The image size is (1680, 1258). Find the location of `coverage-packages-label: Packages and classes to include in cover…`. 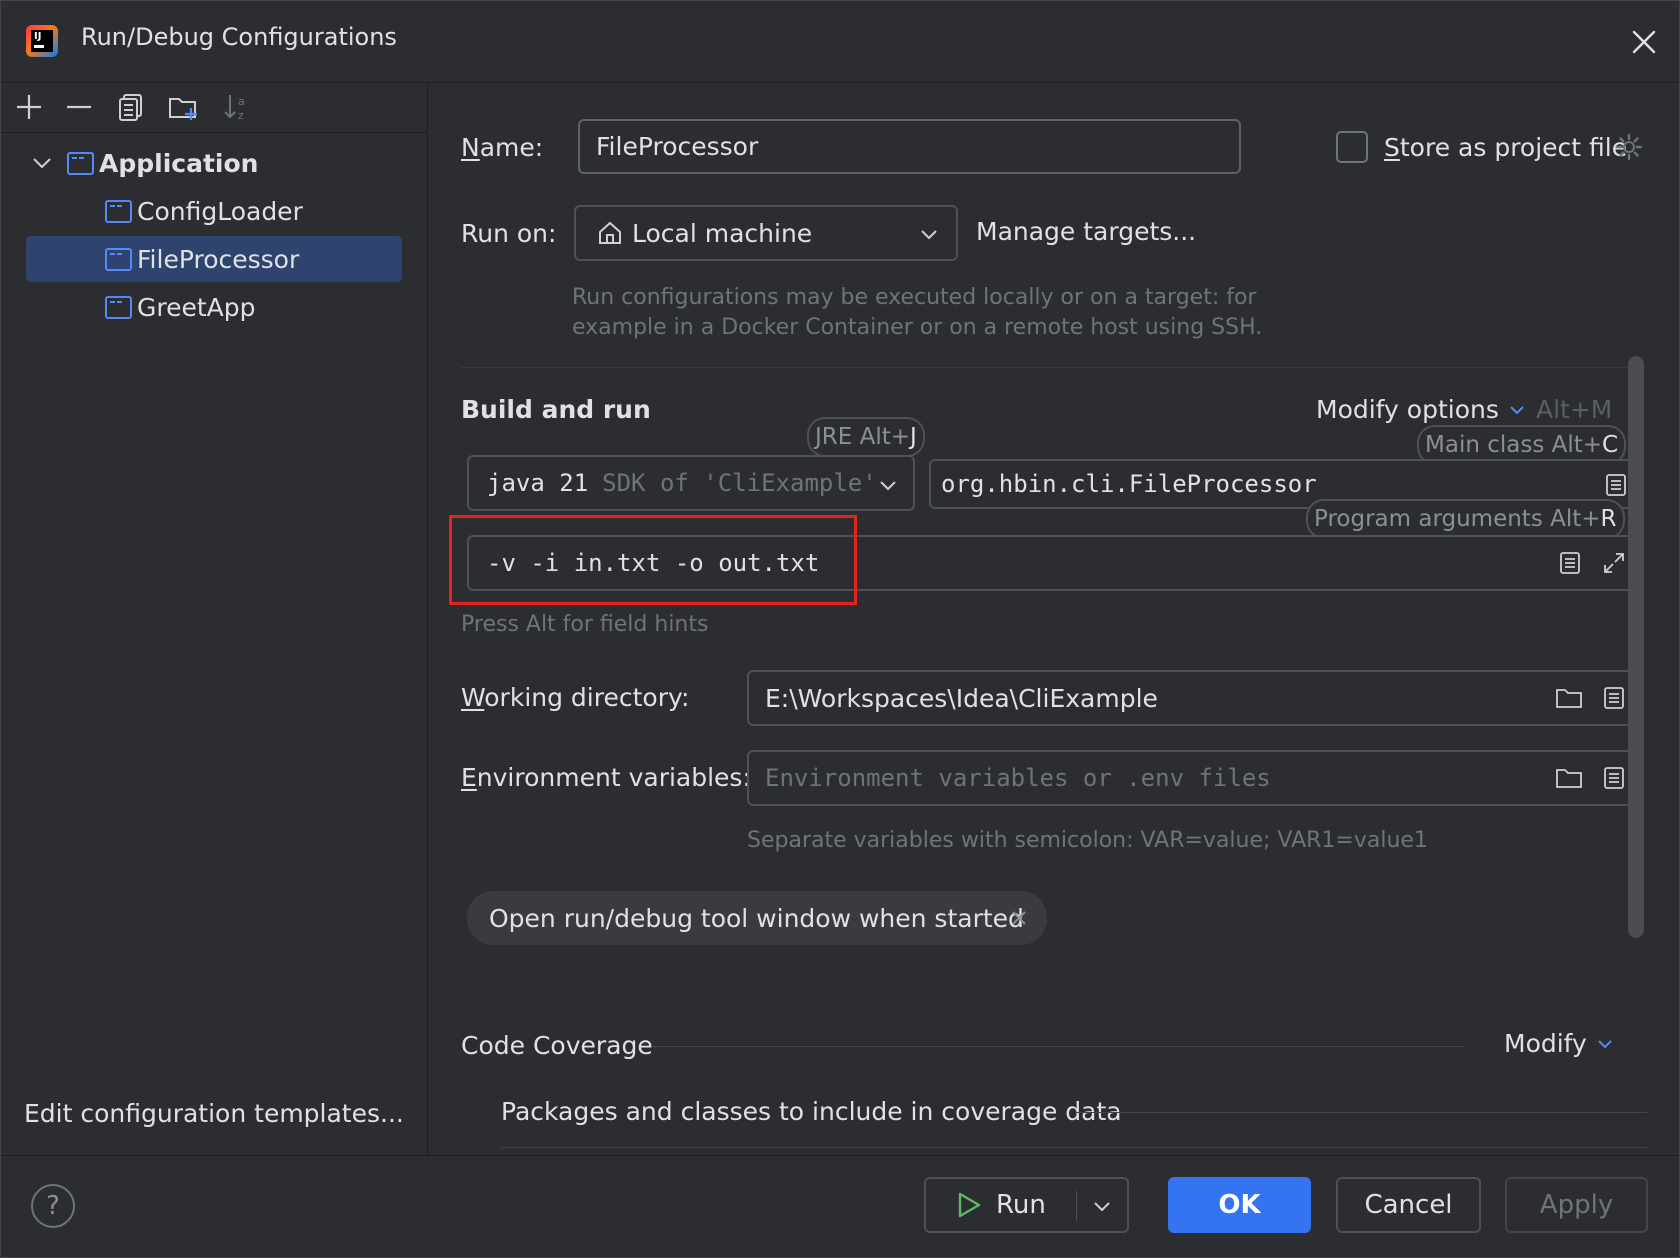

coverage-packages-label: Packages and classes to include in cover… is located at coordinates (811, 1111).